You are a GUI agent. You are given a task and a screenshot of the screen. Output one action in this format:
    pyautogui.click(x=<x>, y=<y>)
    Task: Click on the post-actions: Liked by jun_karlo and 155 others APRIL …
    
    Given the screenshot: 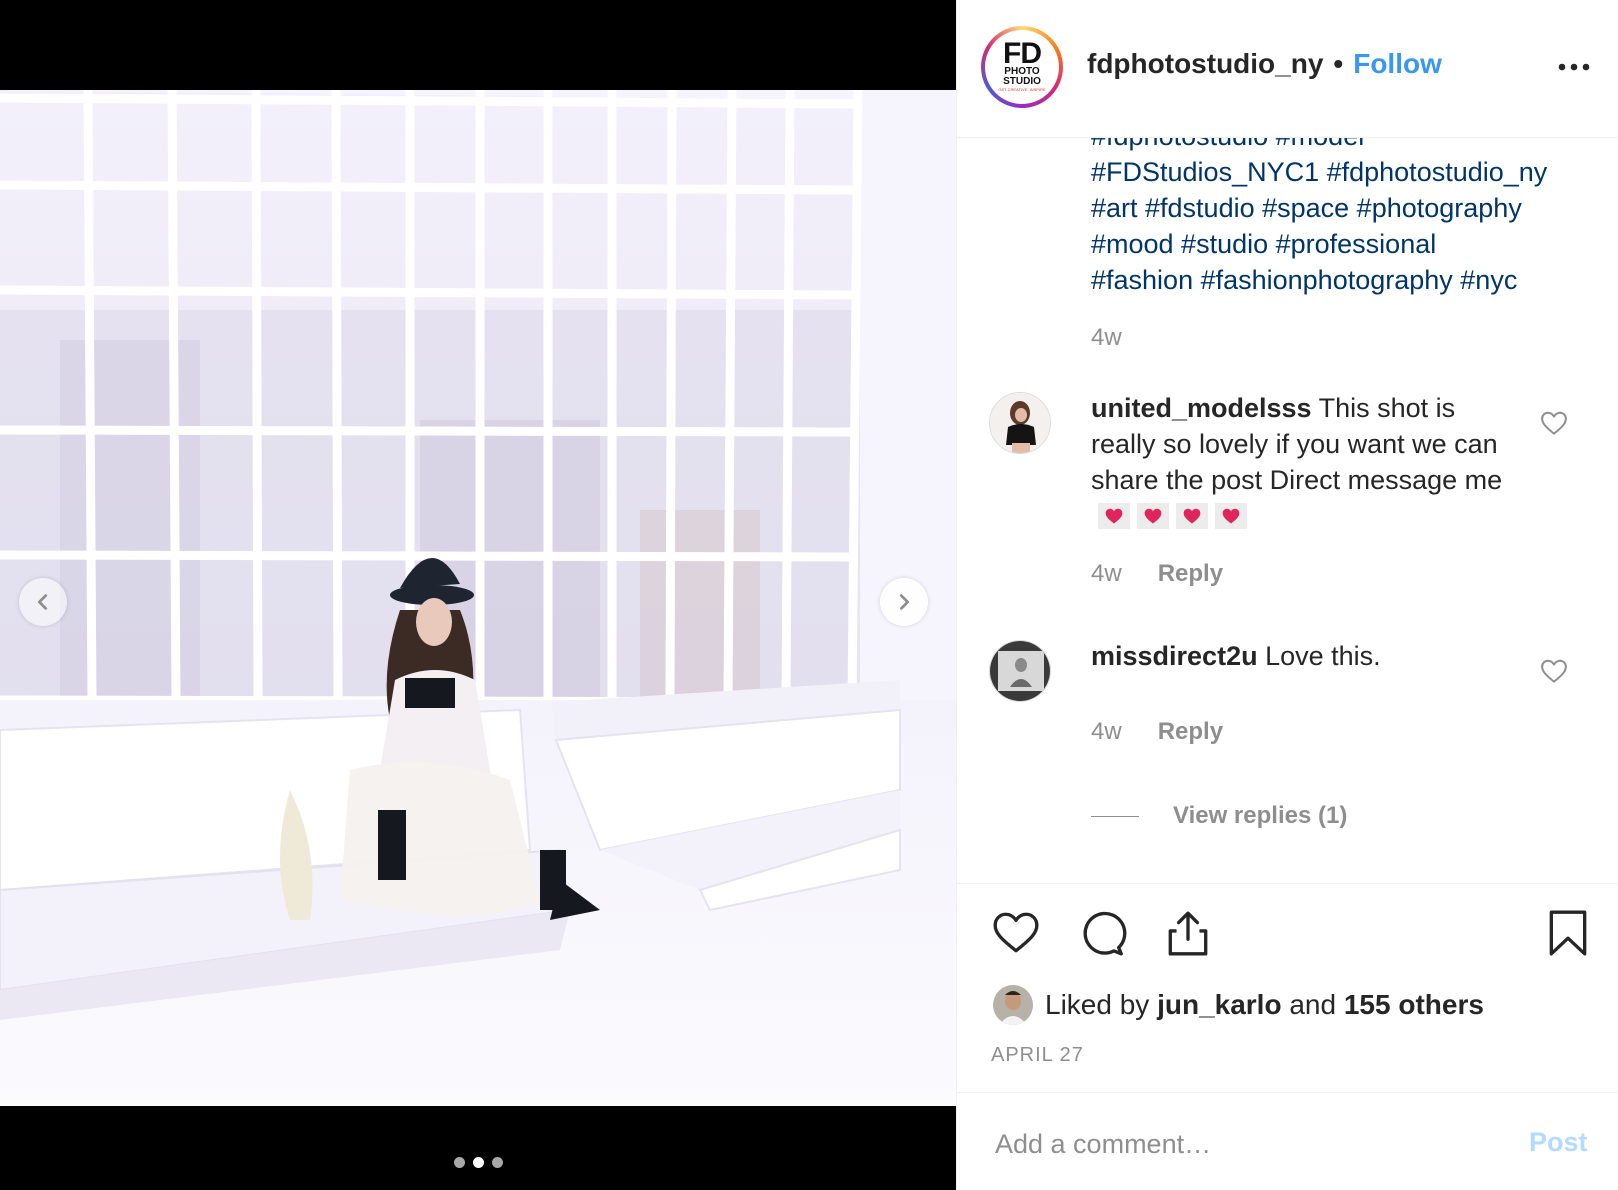 What is the action you would take?
    pyautogui.click(x=1287, y=987)
    